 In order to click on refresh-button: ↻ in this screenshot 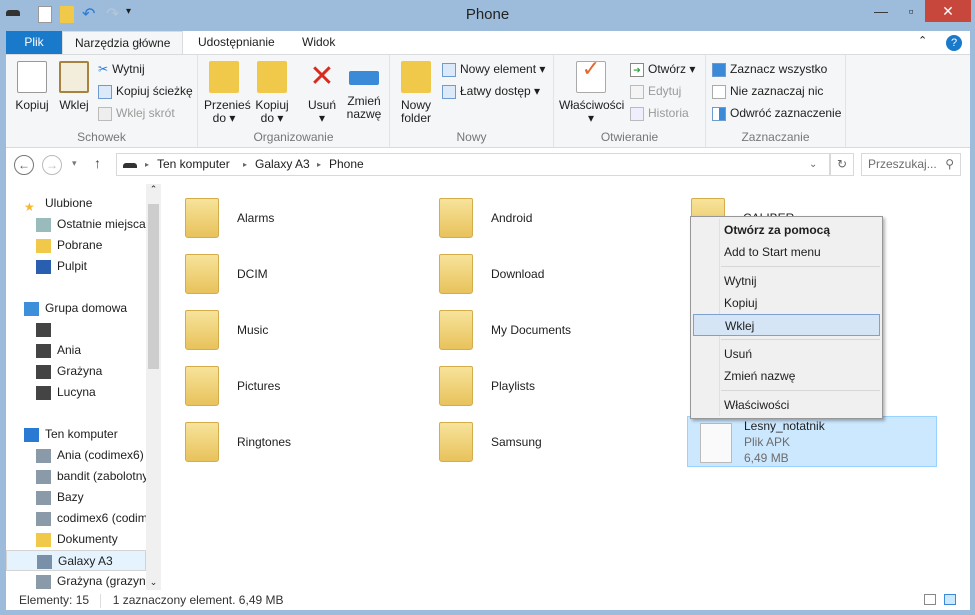, I will do `click(842, 164)`.